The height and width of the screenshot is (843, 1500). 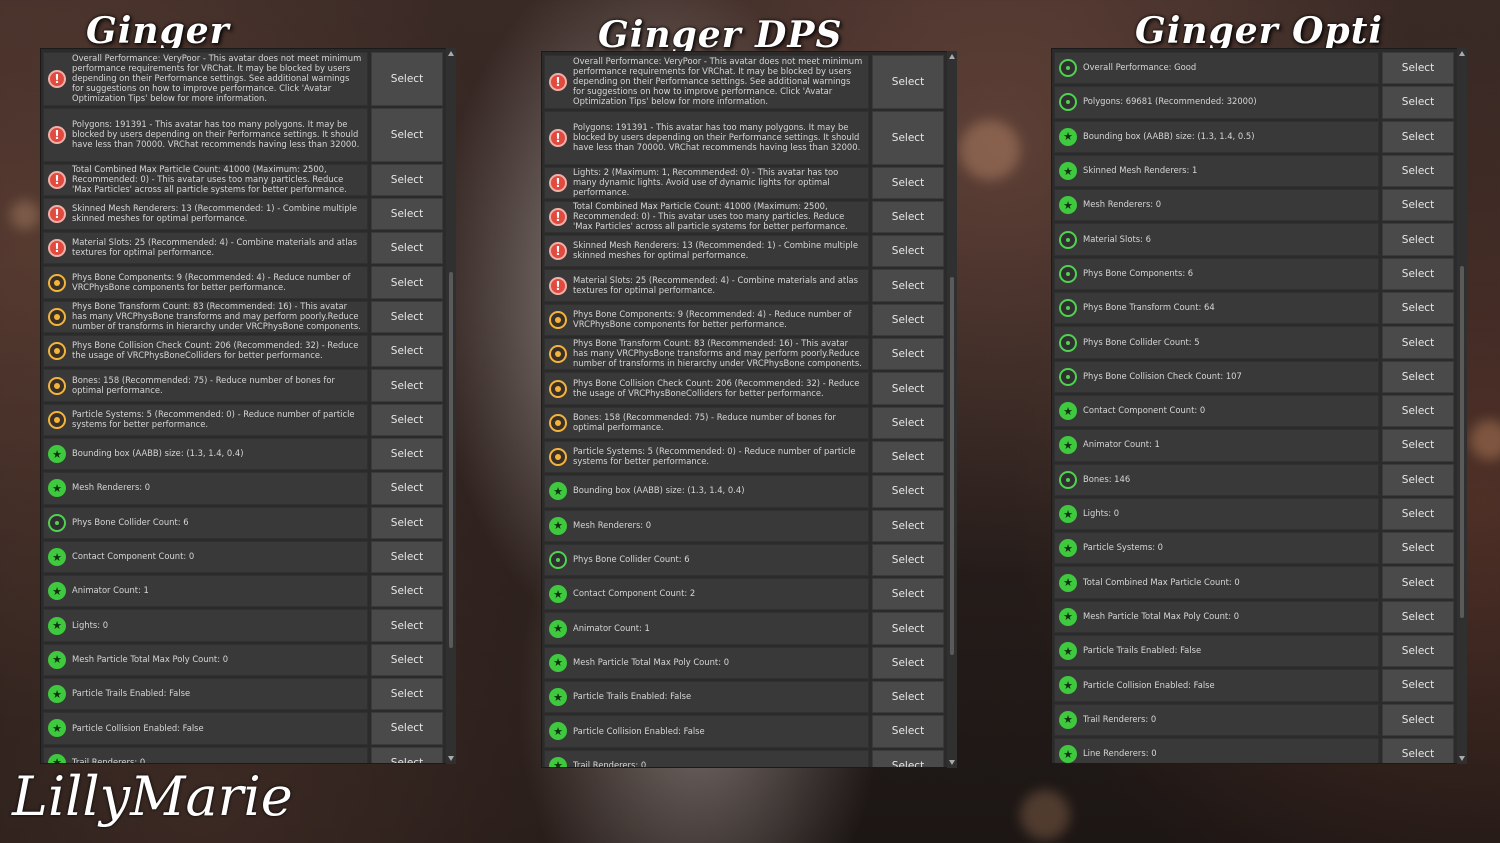 I want to click on performance-message: ★ Trail Renderers: 0, so click(x=706, y=758).